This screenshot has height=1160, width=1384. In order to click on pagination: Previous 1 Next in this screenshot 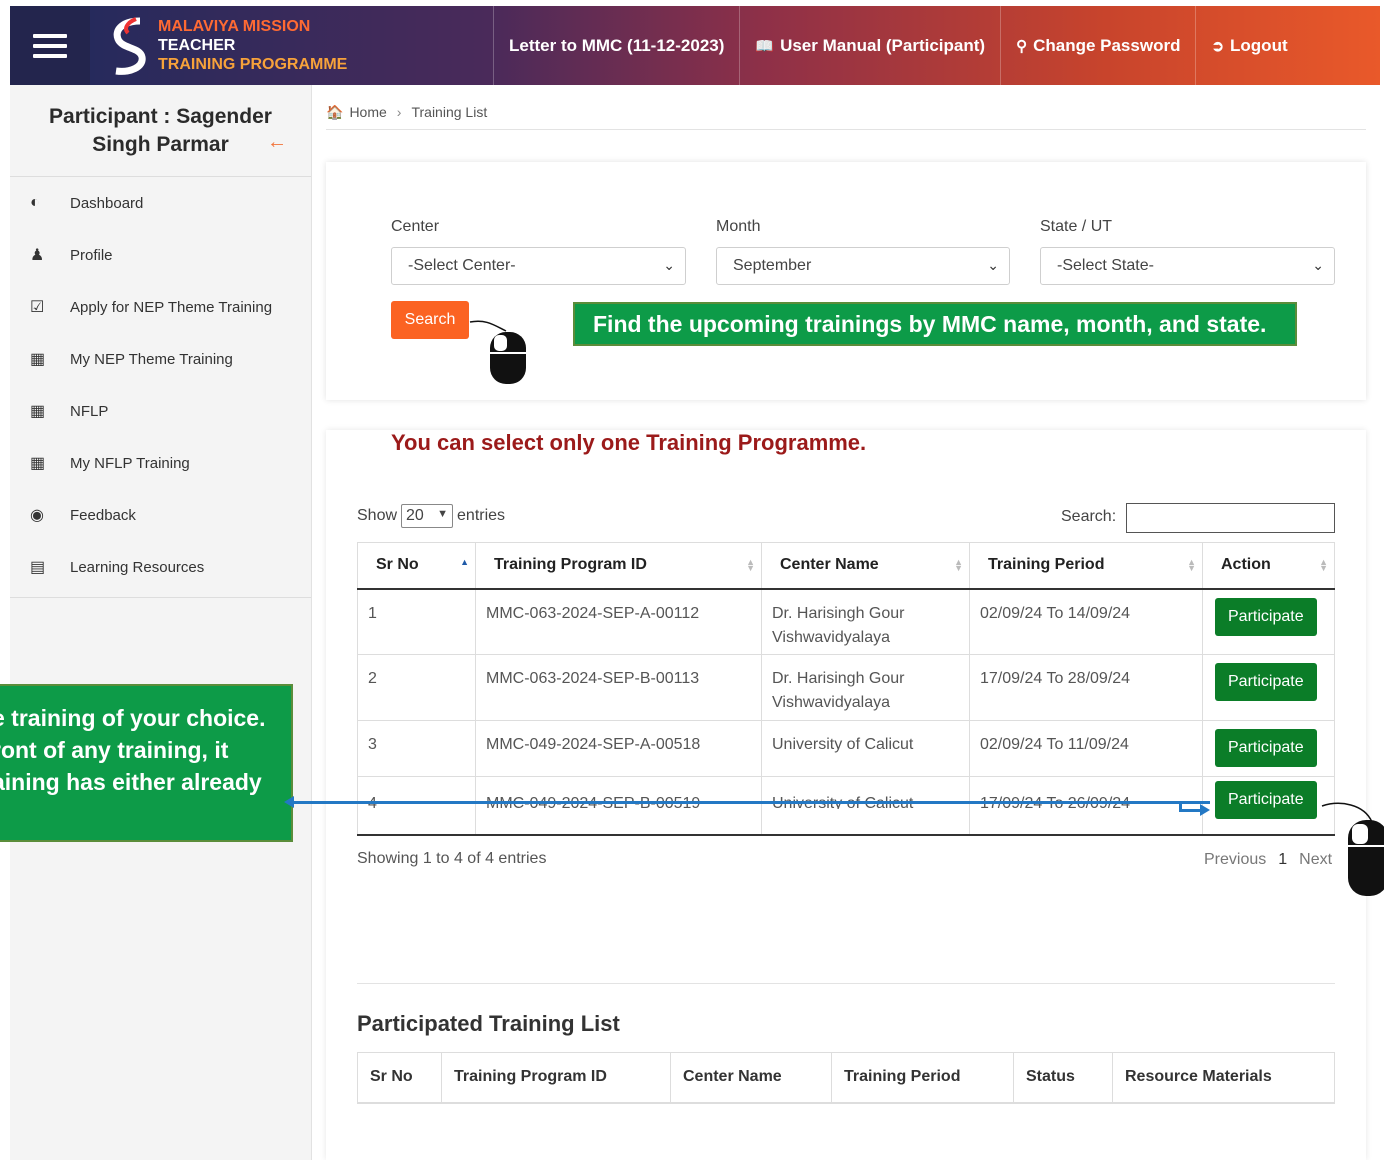, I will do `click(1268, 860)`.